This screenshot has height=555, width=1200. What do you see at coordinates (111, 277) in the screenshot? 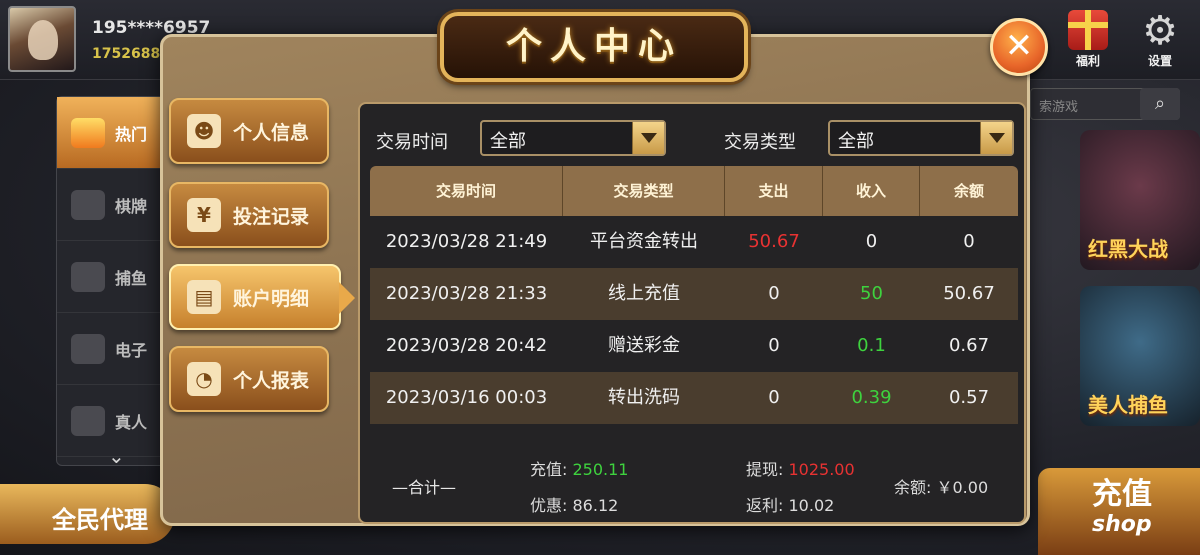
I see `menu-item-fishing: 捕鱼` at bounding box center [111, 277].